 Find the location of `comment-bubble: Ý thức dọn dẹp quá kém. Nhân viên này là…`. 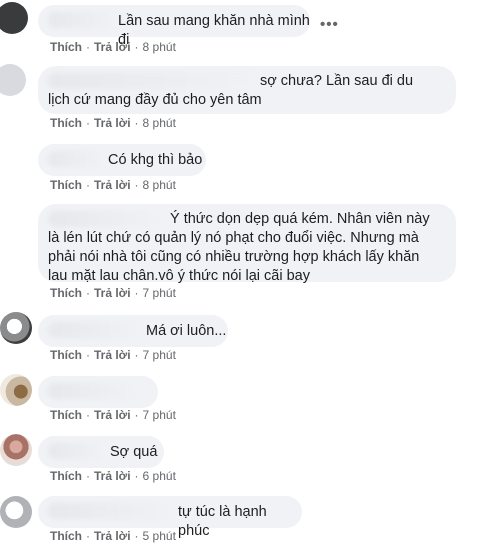

comment-bubble: Ý thức dọn dẹp quá kém. Nhân viên này là… is located at coordinates (247, 244).